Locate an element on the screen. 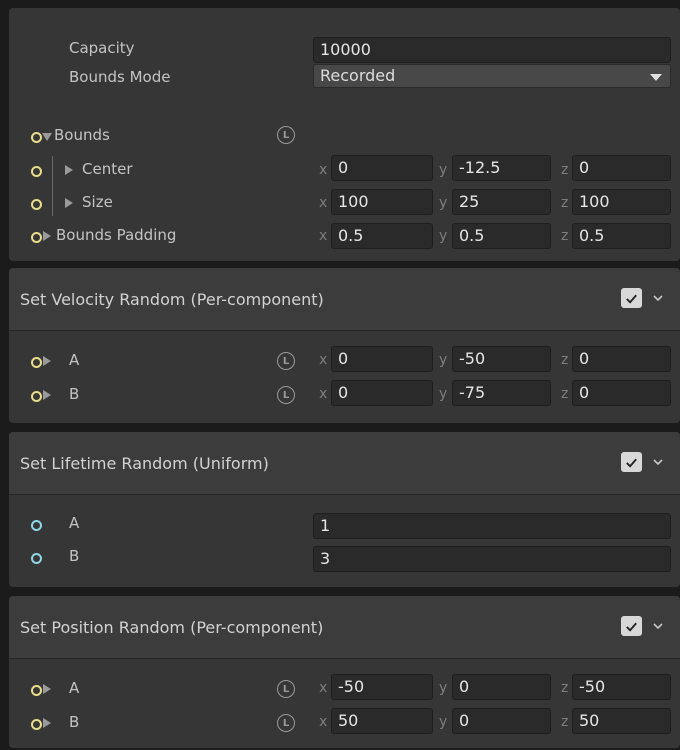 This screenshot has width=680, height=750. bounds-mode-value: Recorded is located at coordinates (358, 75).